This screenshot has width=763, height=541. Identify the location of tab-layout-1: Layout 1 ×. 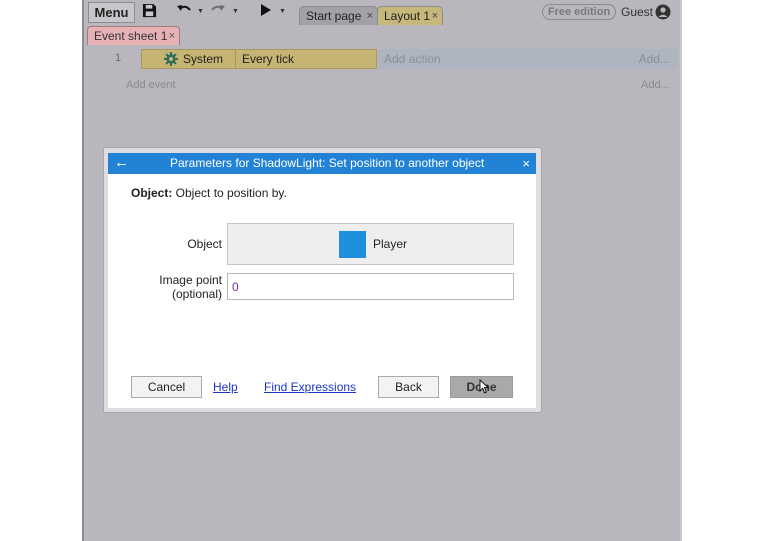
(410, 15).